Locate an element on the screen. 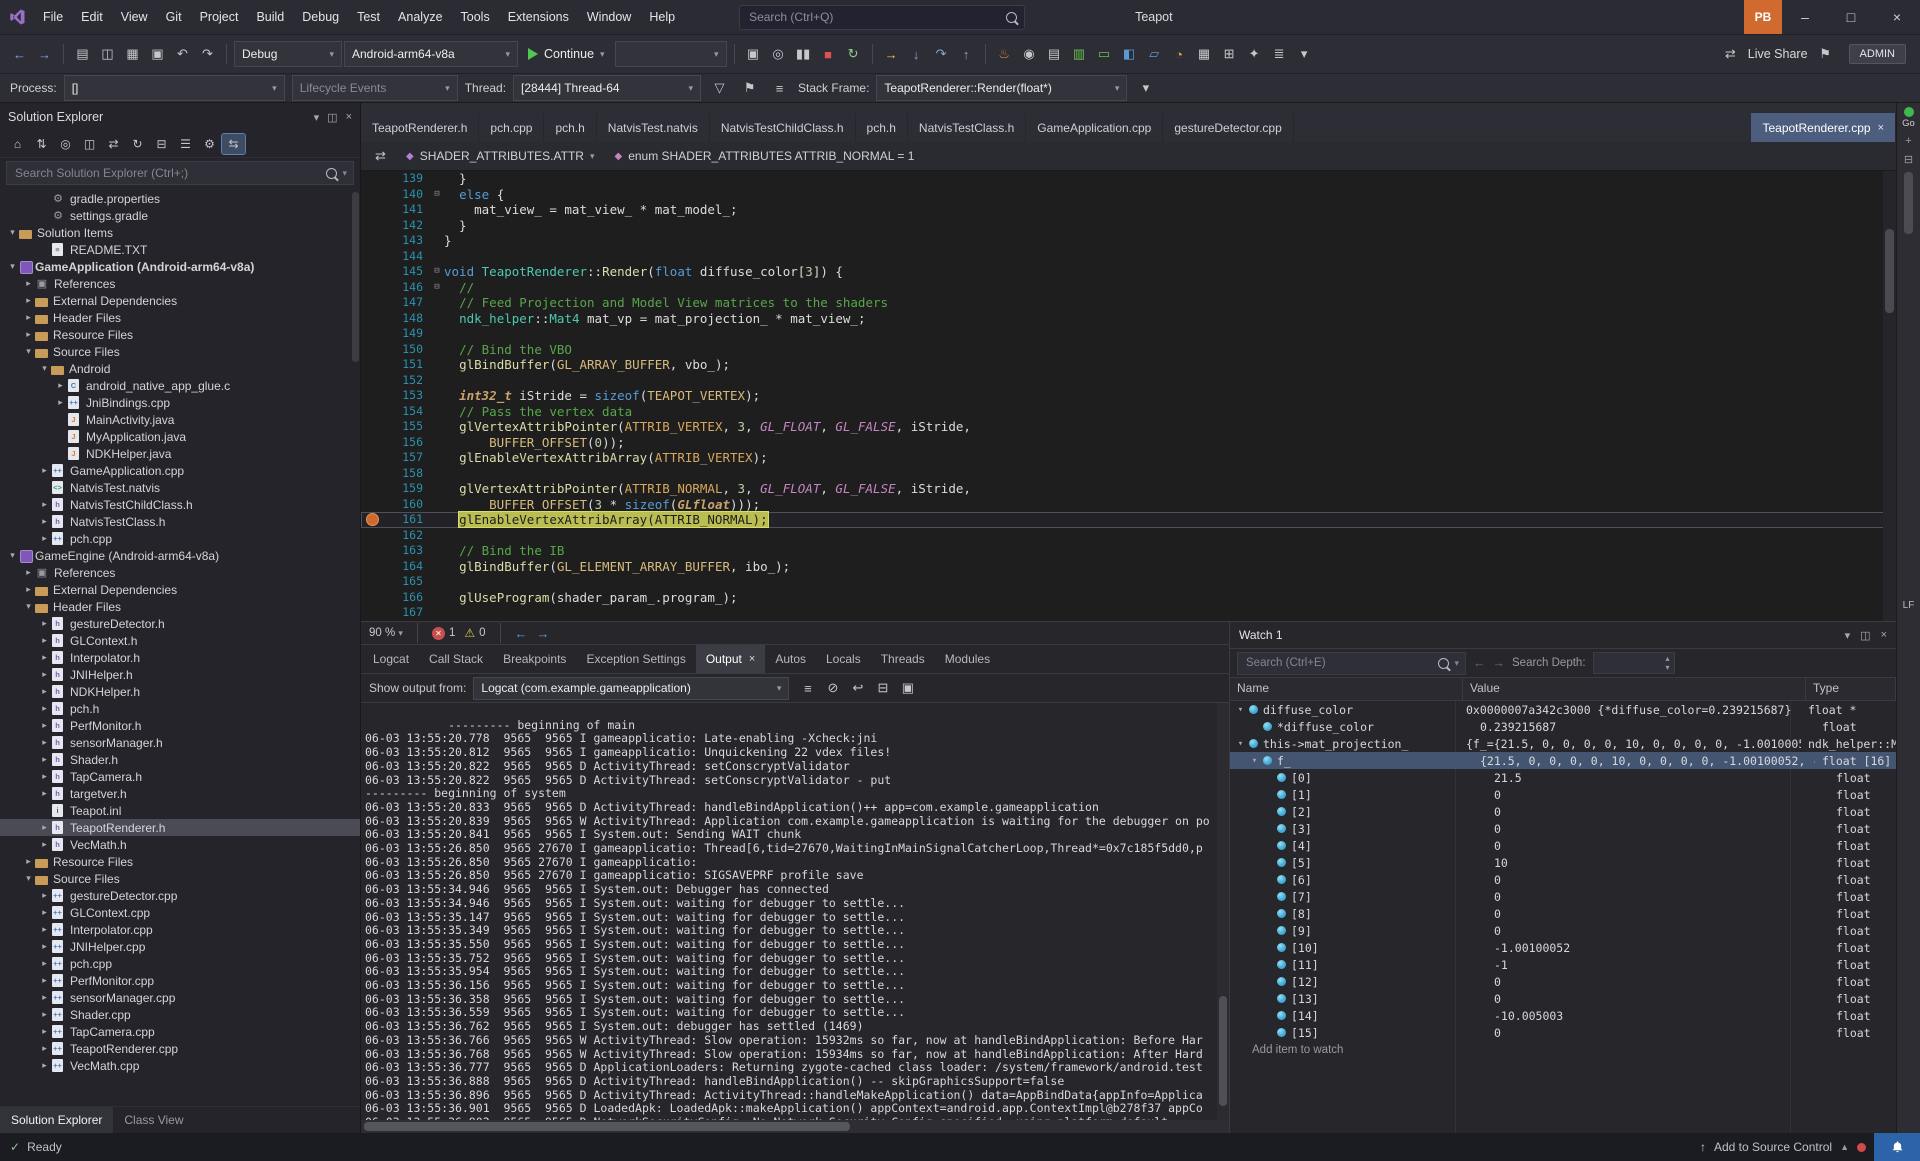 This screenshot has width=1920, height=1161. memory-icon: ▤ is located at coordinates (1054, 54).